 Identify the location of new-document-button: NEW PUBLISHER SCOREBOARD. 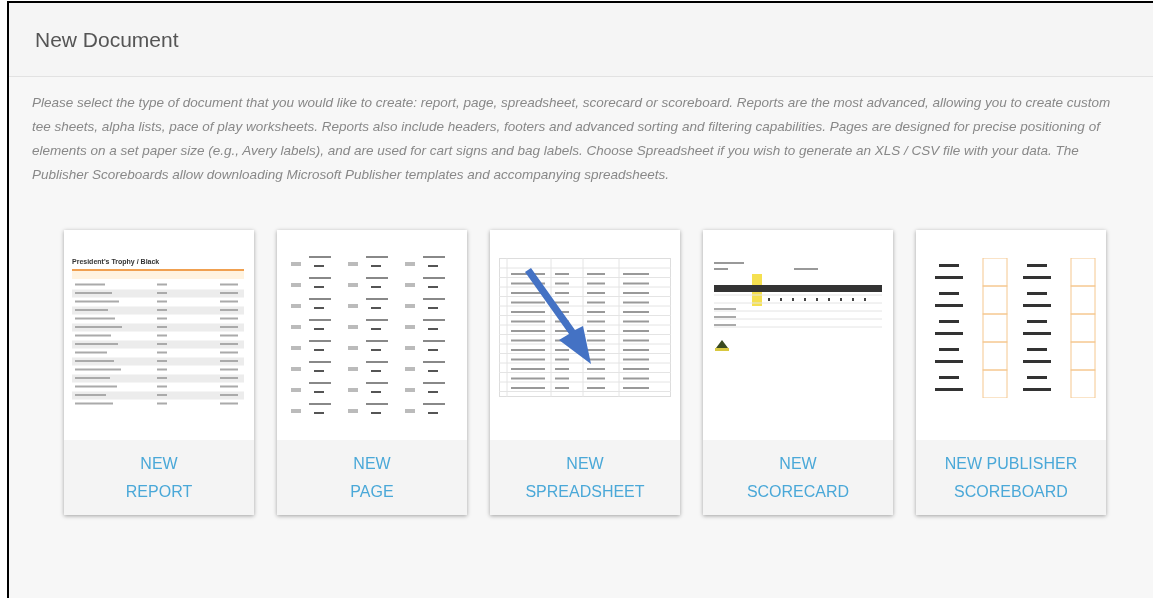
(1011, 477).